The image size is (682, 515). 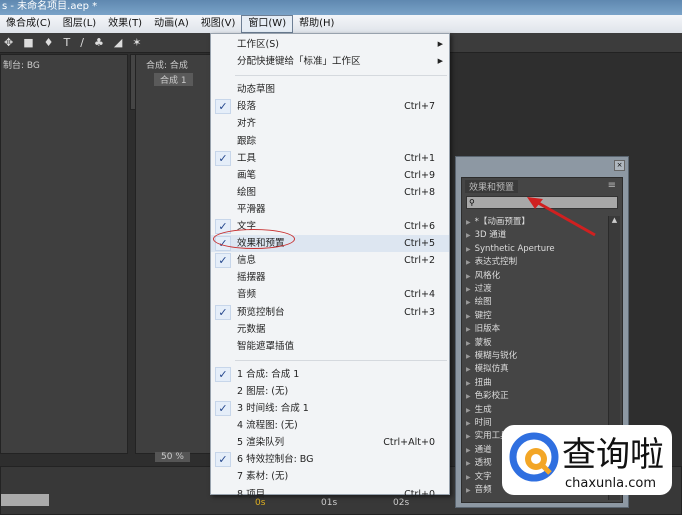 I want to click on brush-tool-icon: ∕, so click(x=82, y=42).